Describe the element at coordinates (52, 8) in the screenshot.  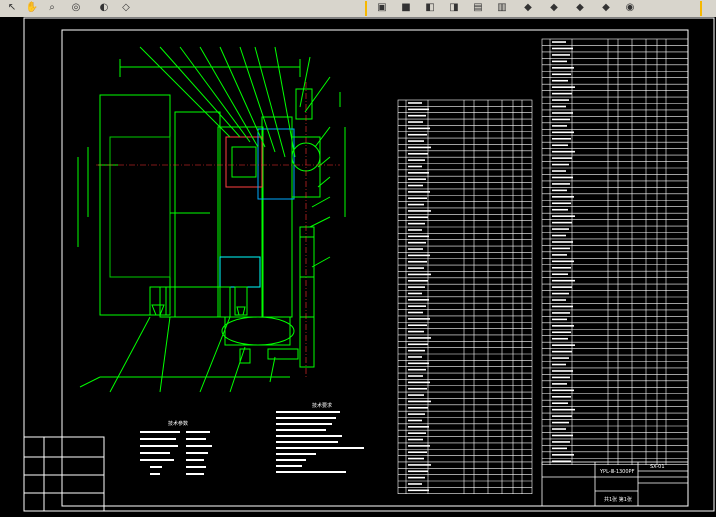
I see `zoom-window-icon: ⌕` at that location.